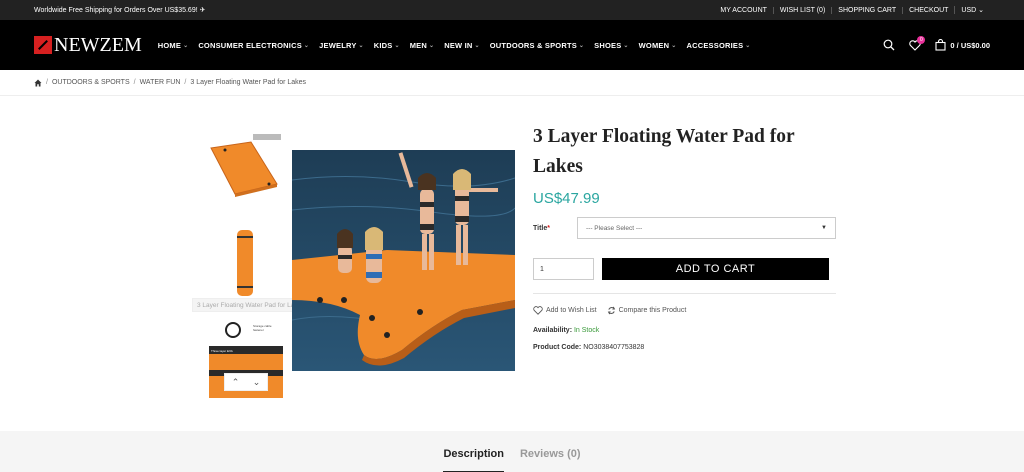  What do you see at coordinates (664, 151) in the screenshot?
I see `product-title: 3 Layer Floating Water Pad for Lakes` at bounding box center [664, 151].